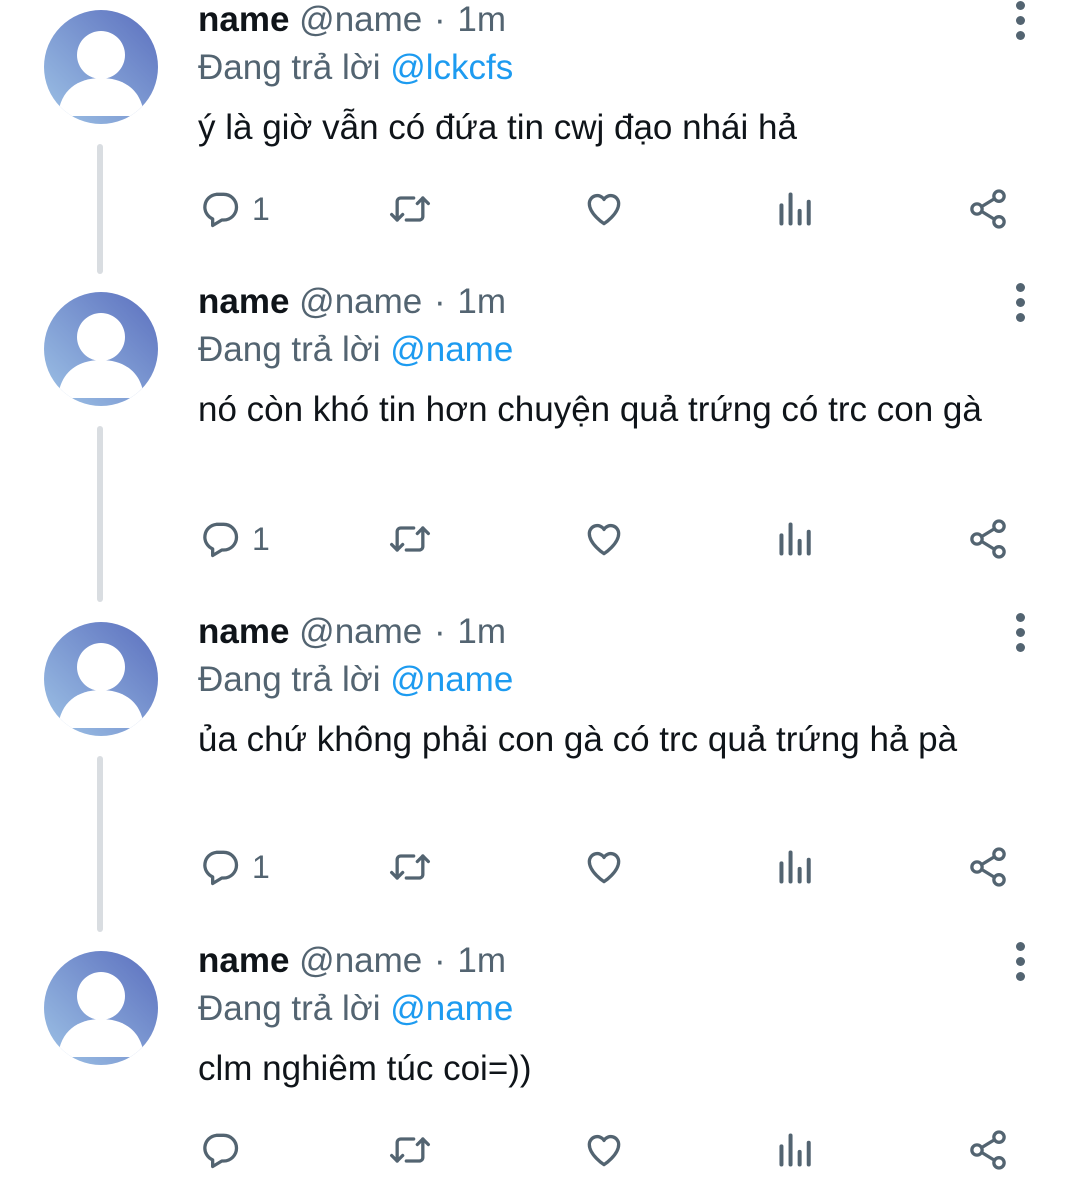 The width and height of the screenshot is (1080, 1180). I want to click on reply-button, so click(225, 1150).